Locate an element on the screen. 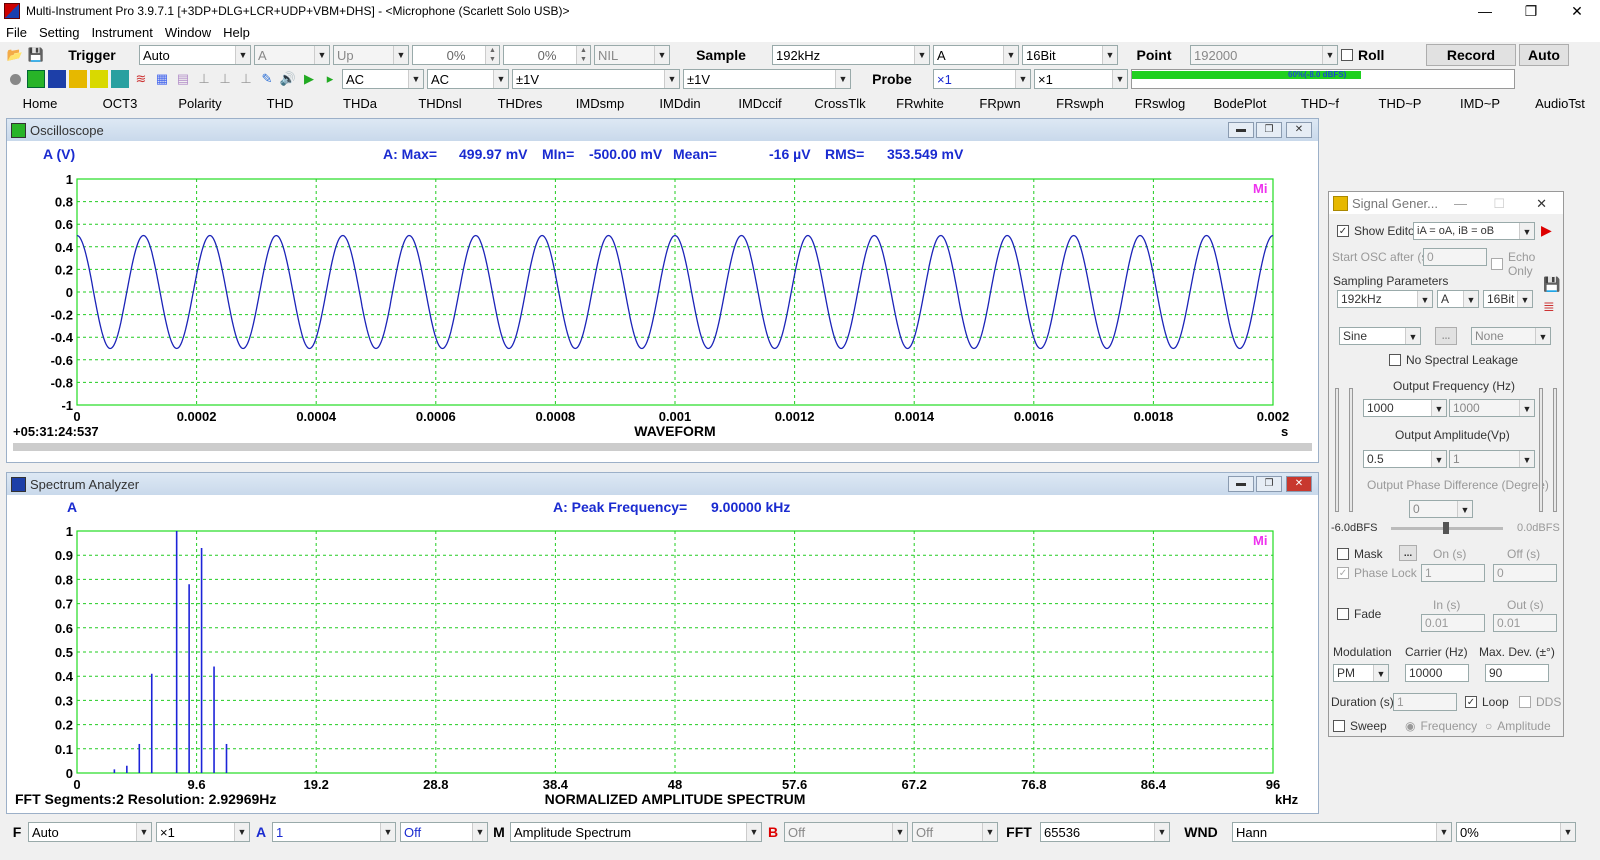  channel-b-select: Off ▼ is located at coordinates (846, 832).